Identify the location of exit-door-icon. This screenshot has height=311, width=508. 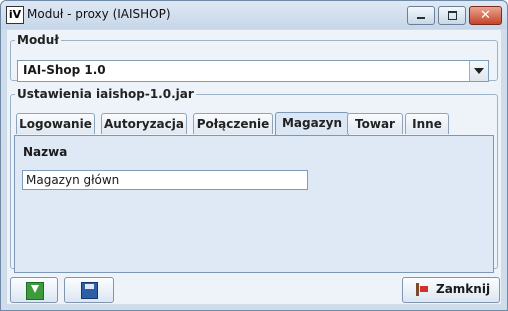
(423, 289).